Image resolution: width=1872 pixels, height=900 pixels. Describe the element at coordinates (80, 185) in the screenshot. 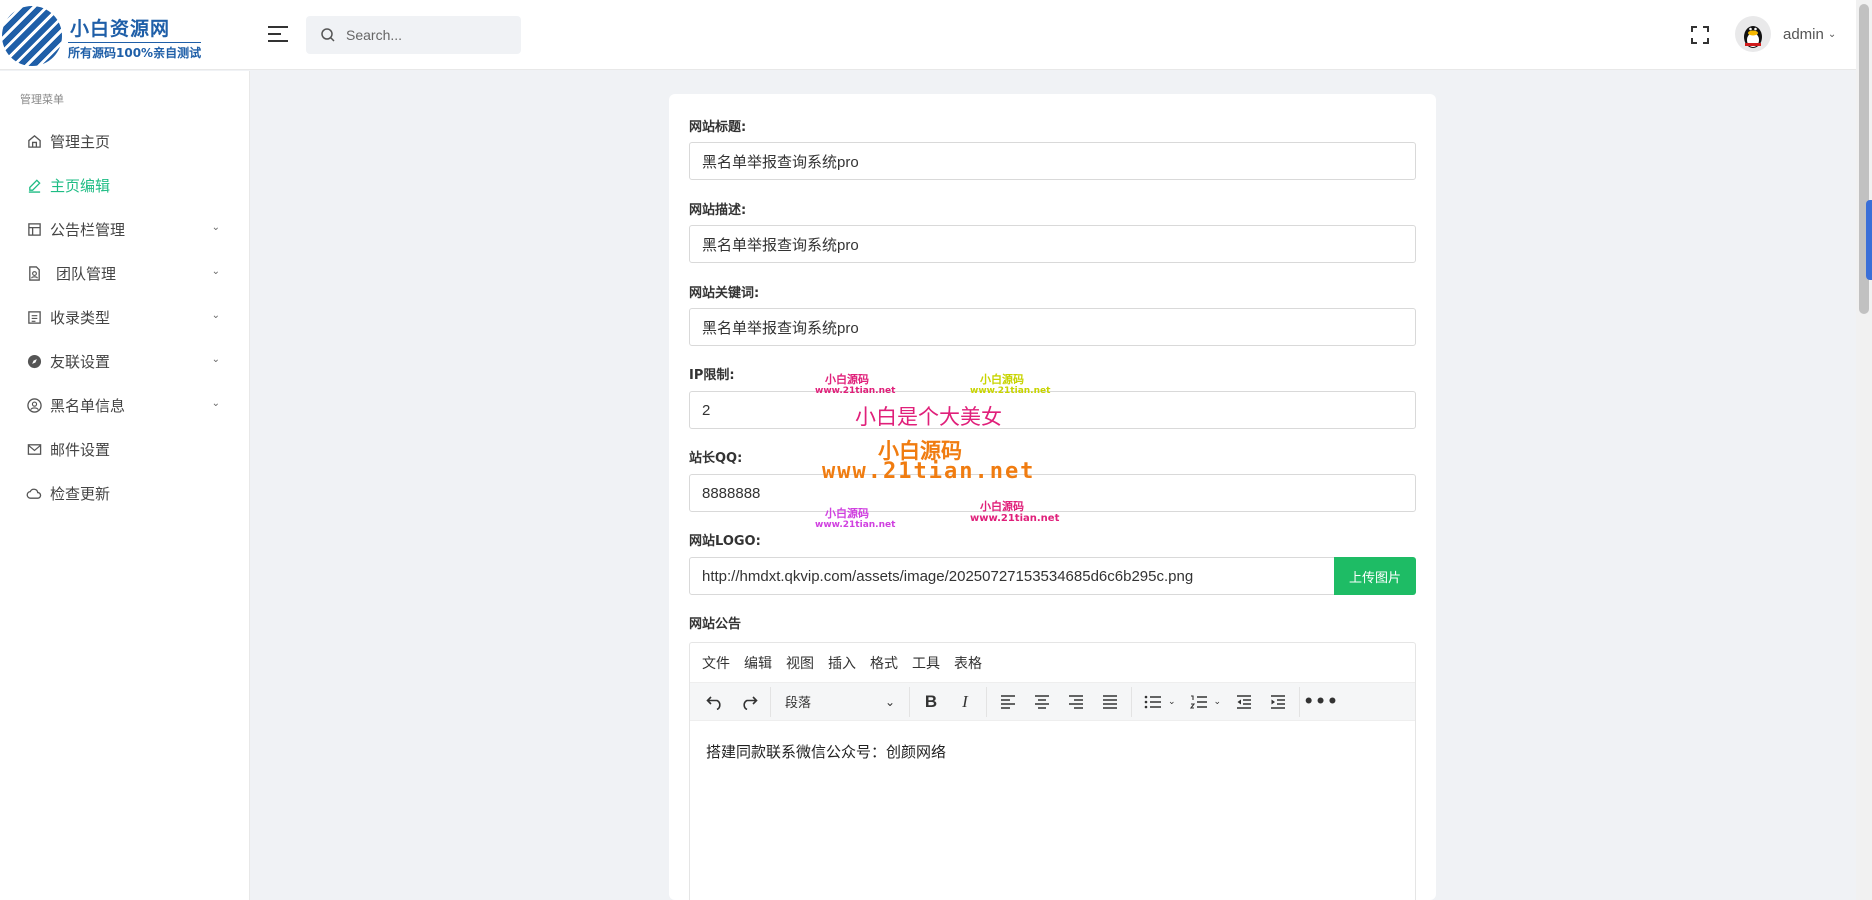

I see `sidebar-item-label: 主页编辑` at that location.